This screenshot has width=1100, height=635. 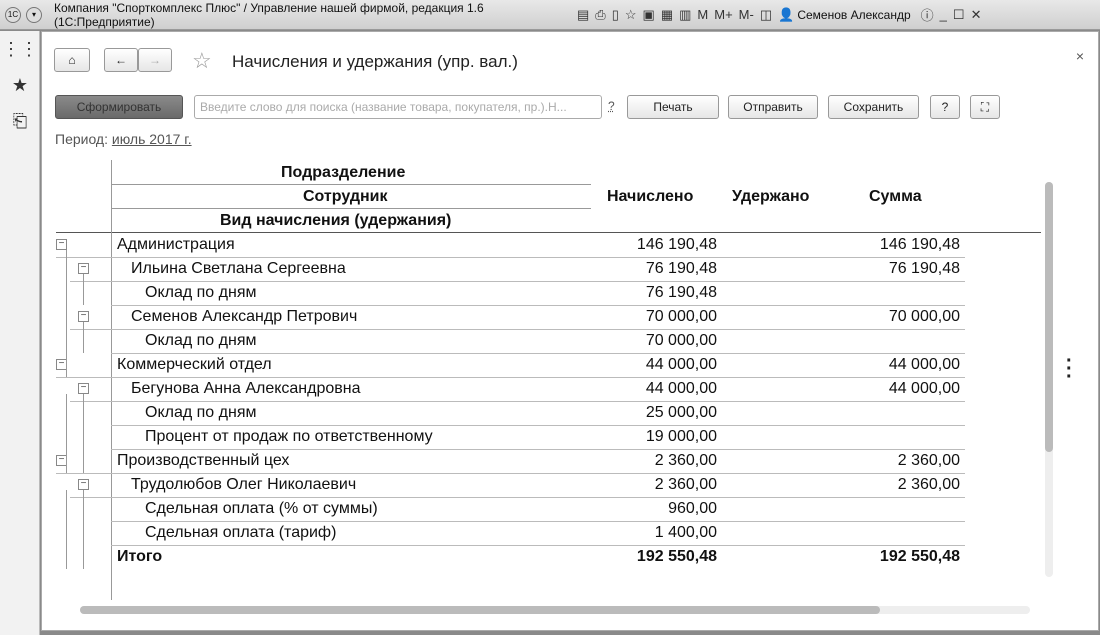 What do you see at coordinates (943, 15) in the screenshot?
I see `minimize-icon: _` at bounding box center [943, 15].